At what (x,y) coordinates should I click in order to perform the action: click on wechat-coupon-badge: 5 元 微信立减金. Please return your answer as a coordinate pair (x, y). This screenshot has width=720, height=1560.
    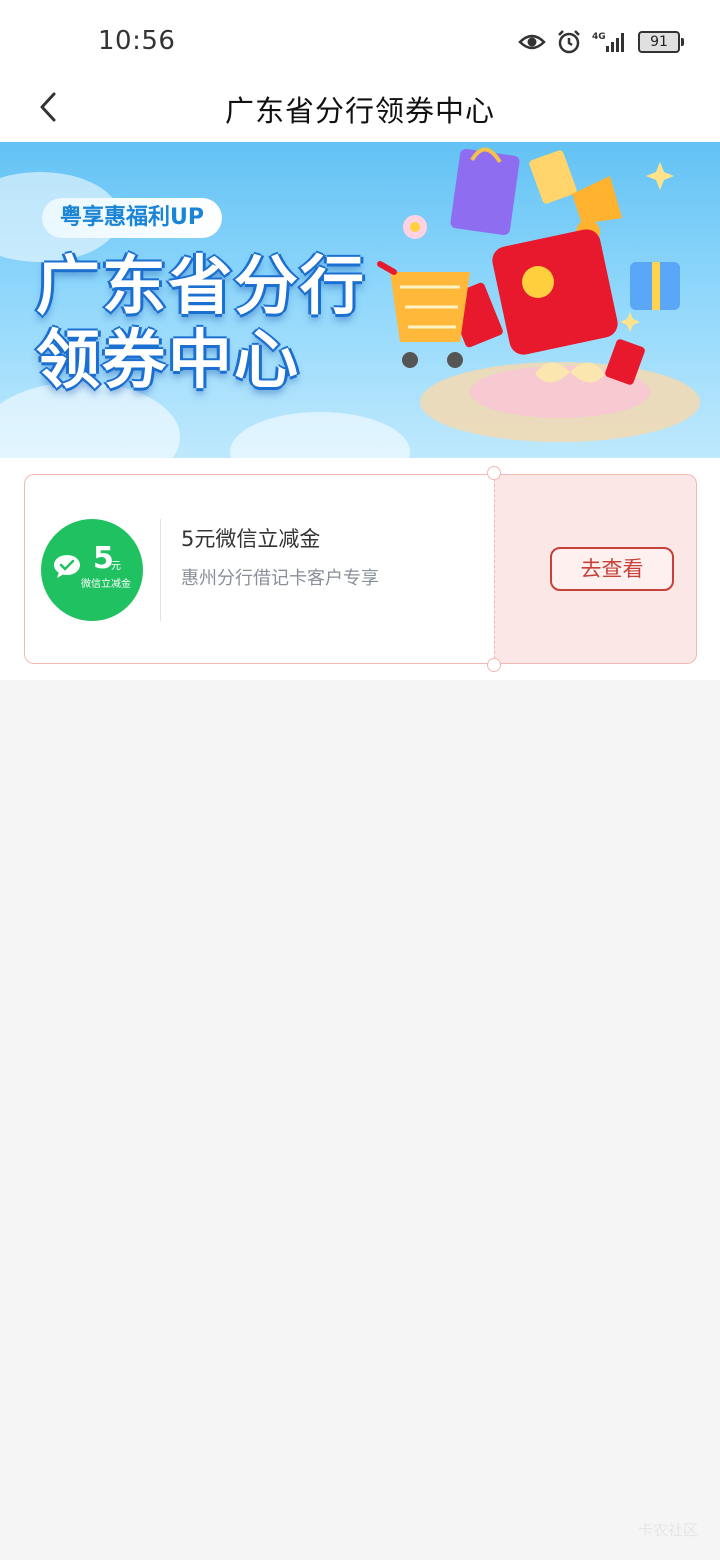
    Looking at the image, I should click on (92, 570).